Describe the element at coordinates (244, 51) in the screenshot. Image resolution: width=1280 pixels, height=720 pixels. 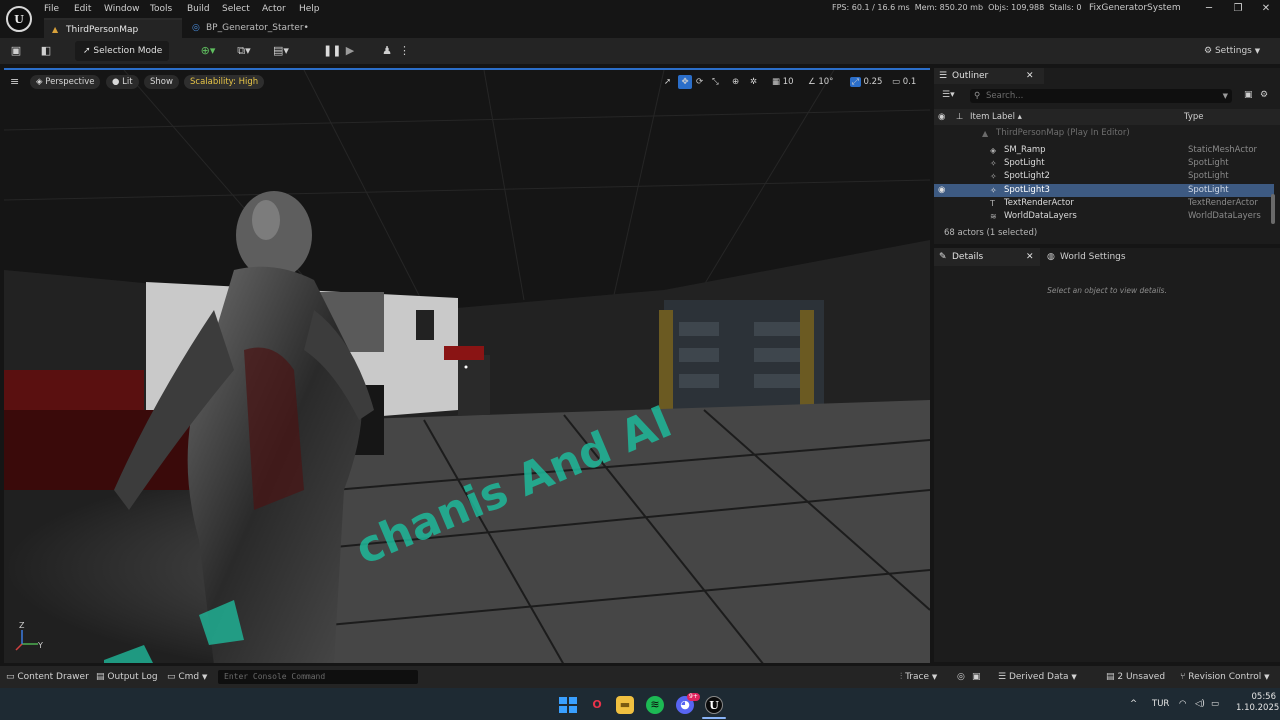
I see `blueprint-menu-icon: ⧉▾` at that location.